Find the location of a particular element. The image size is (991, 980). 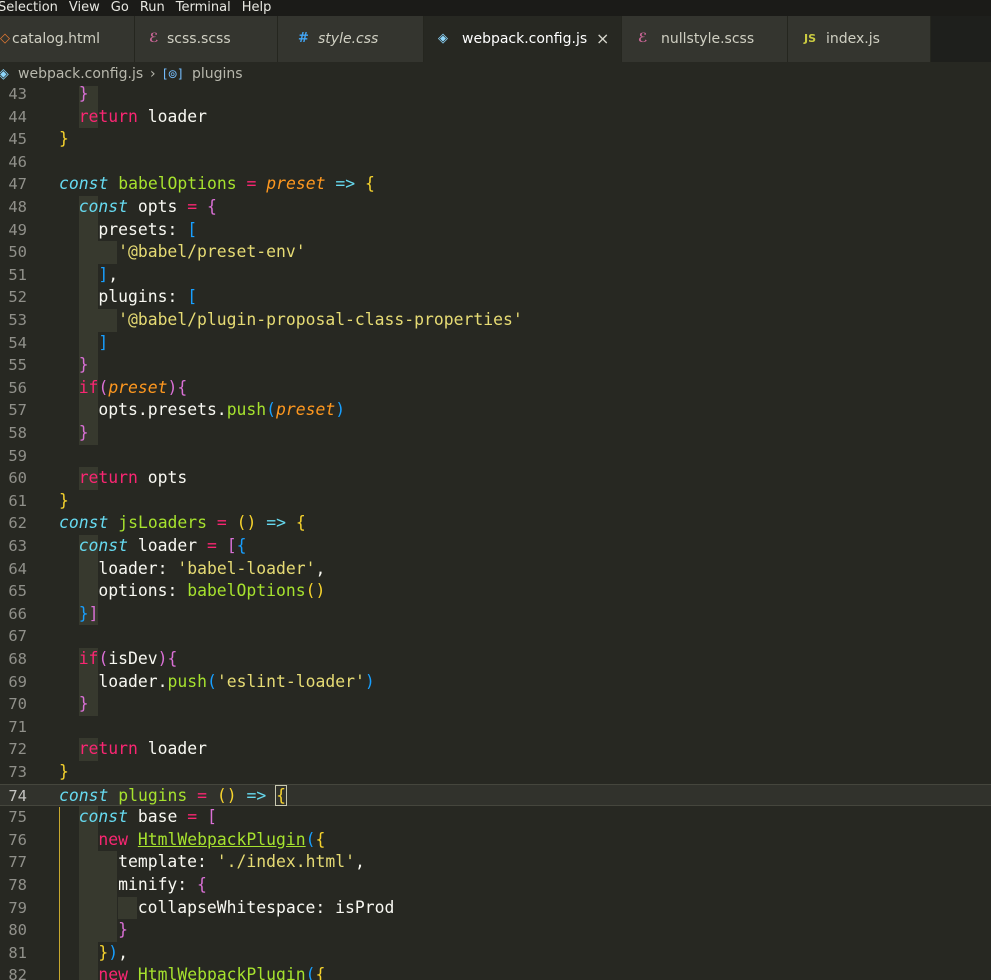

code-line: 61} is located at coordinates (495, 501).